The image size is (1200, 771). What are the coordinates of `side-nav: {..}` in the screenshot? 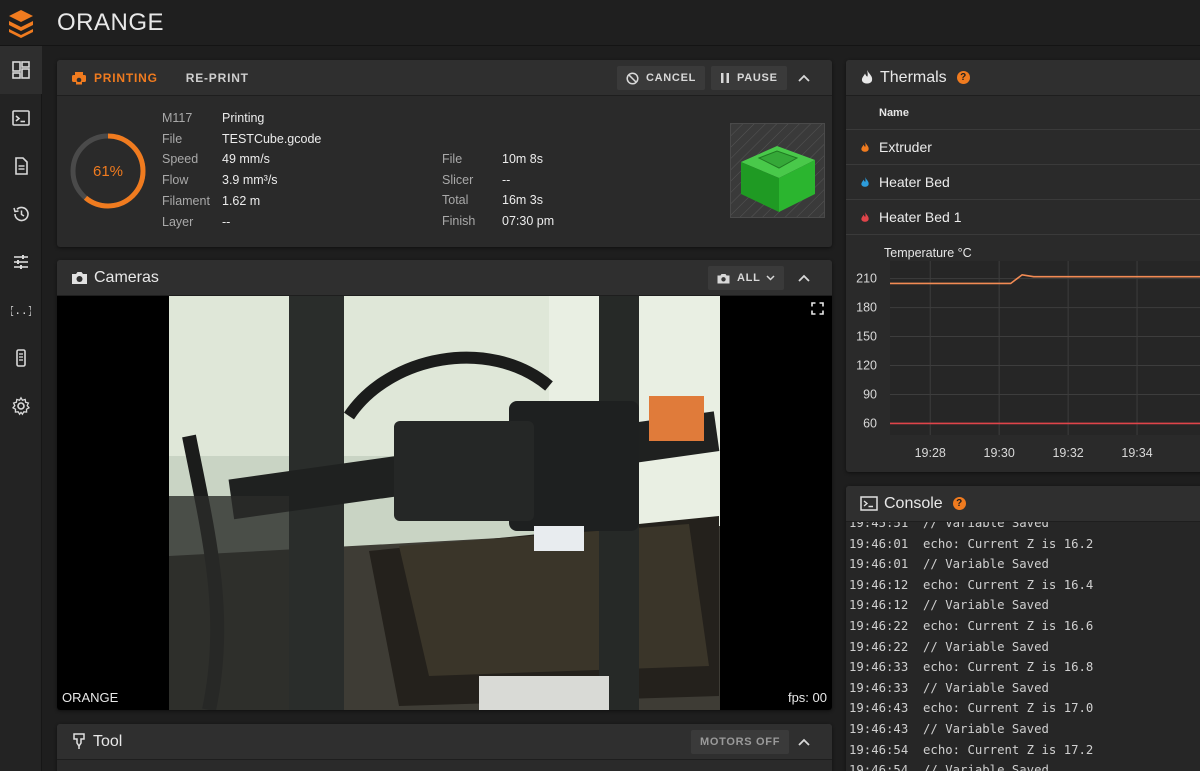 It's located at (21, 408).